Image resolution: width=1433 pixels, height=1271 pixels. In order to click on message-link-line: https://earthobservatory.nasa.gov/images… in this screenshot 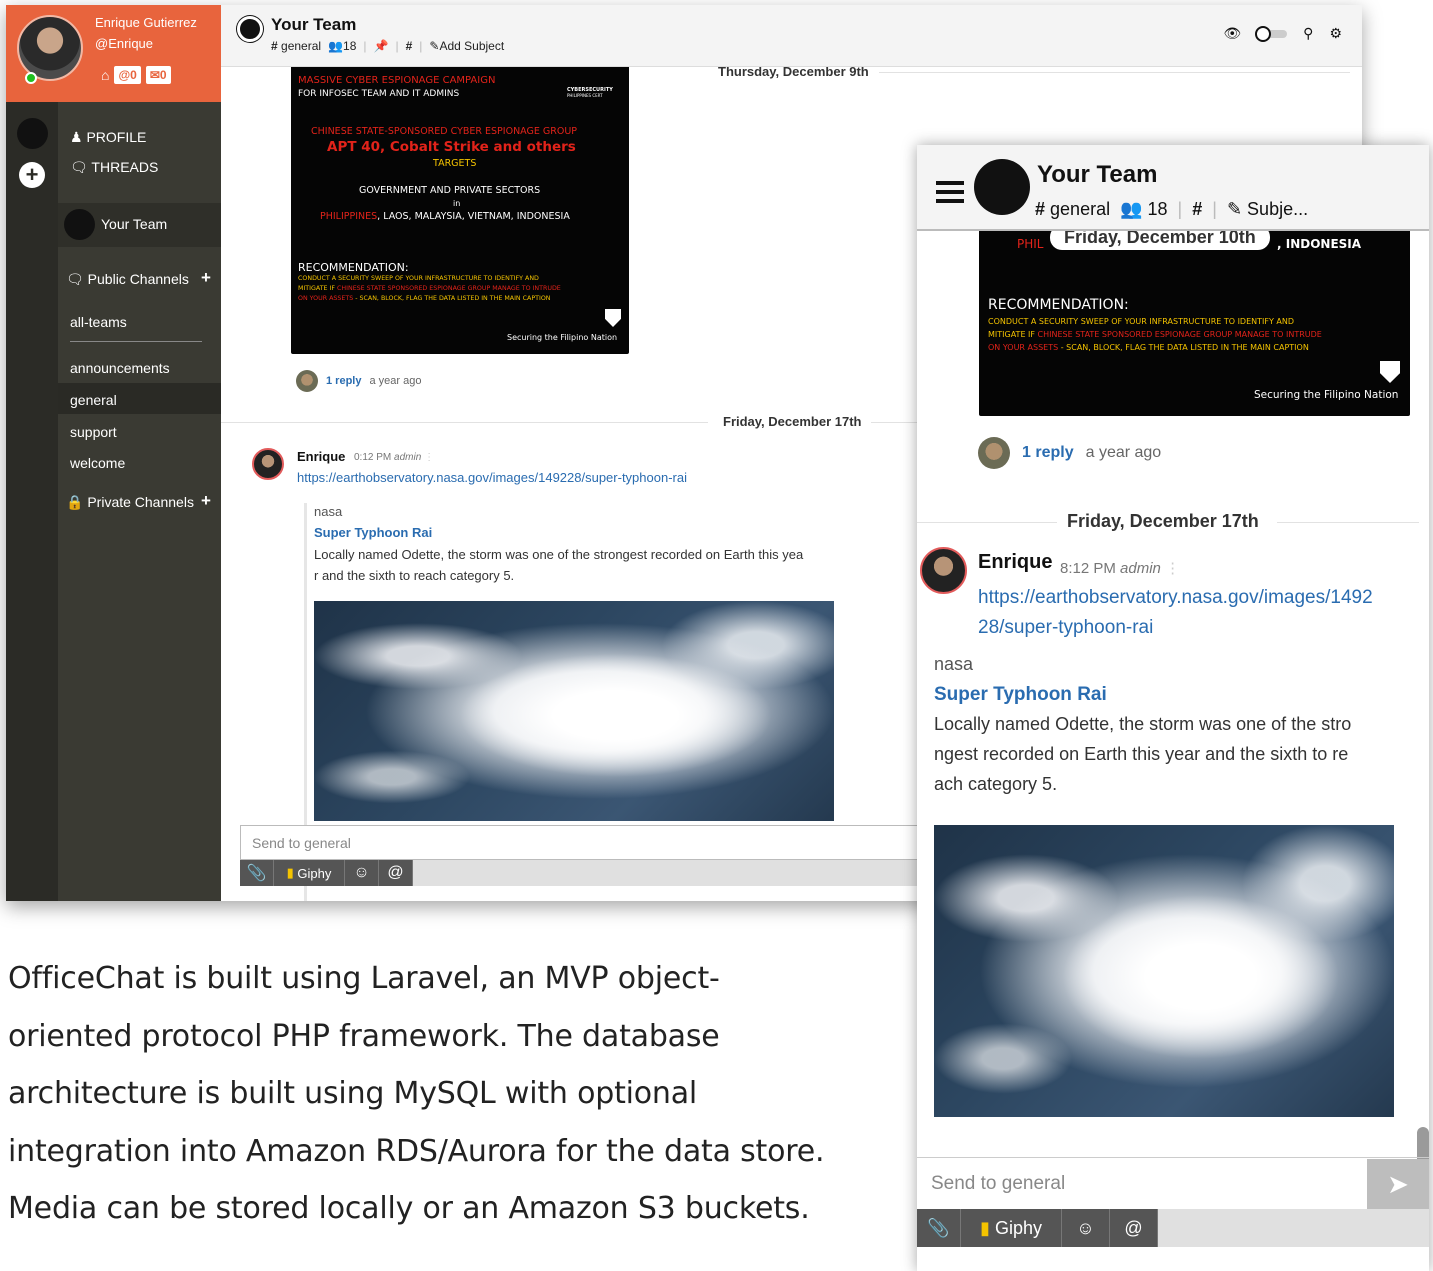, I will do `click(1175, 597)`.